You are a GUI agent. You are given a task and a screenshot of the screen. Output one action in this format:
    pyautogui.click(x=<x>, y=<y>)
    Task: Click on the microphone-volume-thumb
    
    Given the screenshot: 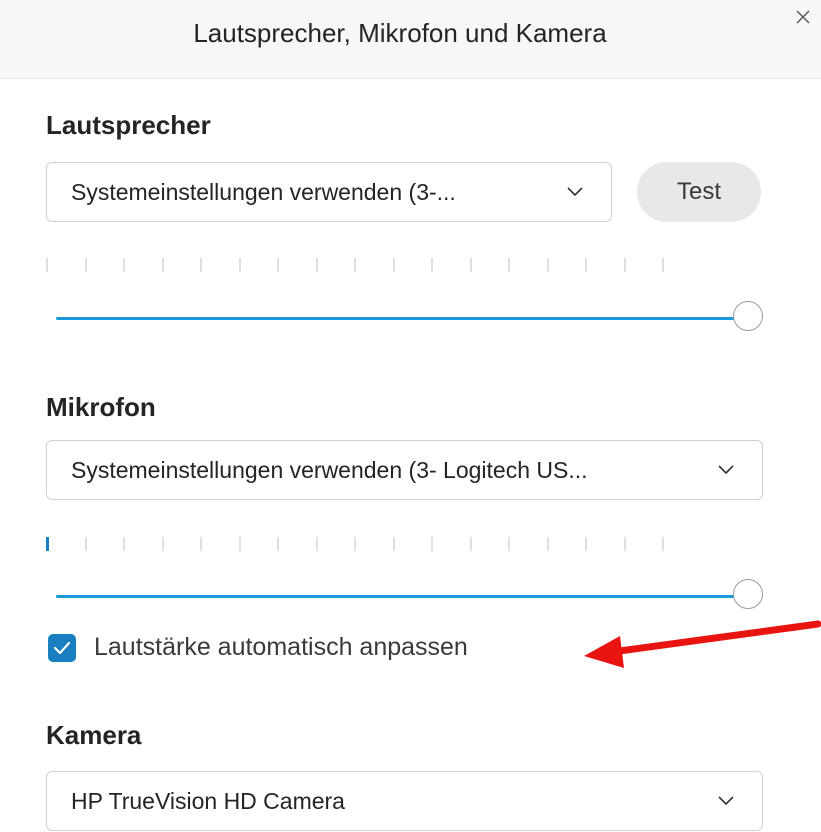 What is the action you would take?
    pyautogui.click(x=748, y=594)
    